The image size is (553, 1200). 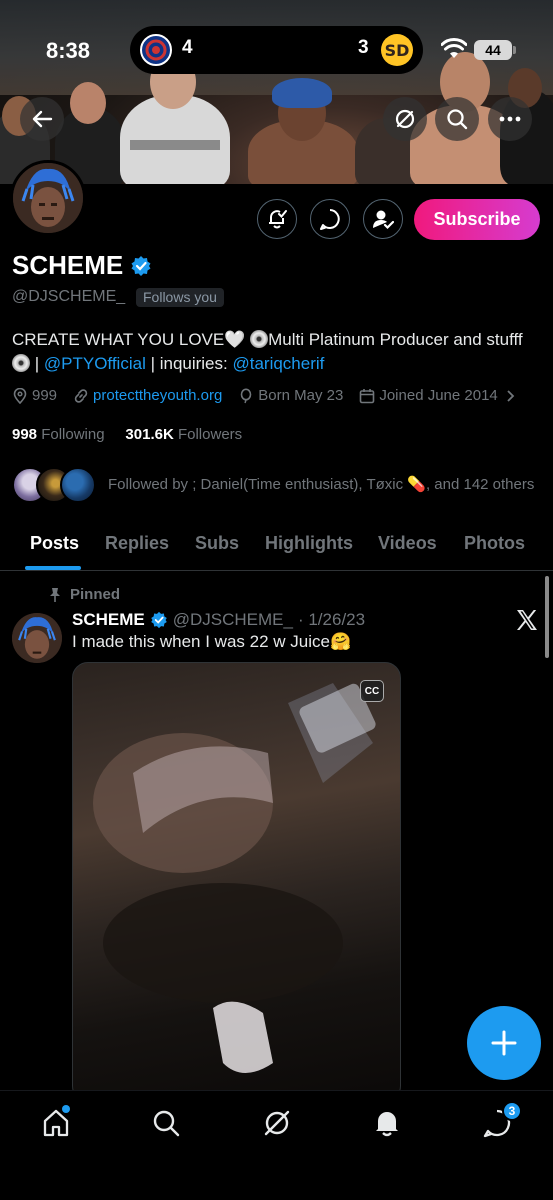 I want to click on tab-subs: Subs, so click(x=217, y=543).